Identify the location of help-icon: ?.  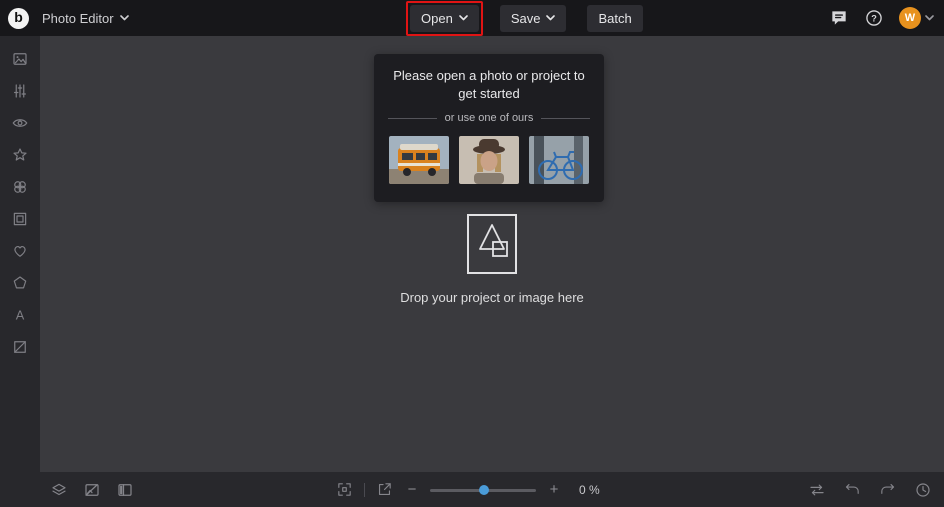
(874, 18).